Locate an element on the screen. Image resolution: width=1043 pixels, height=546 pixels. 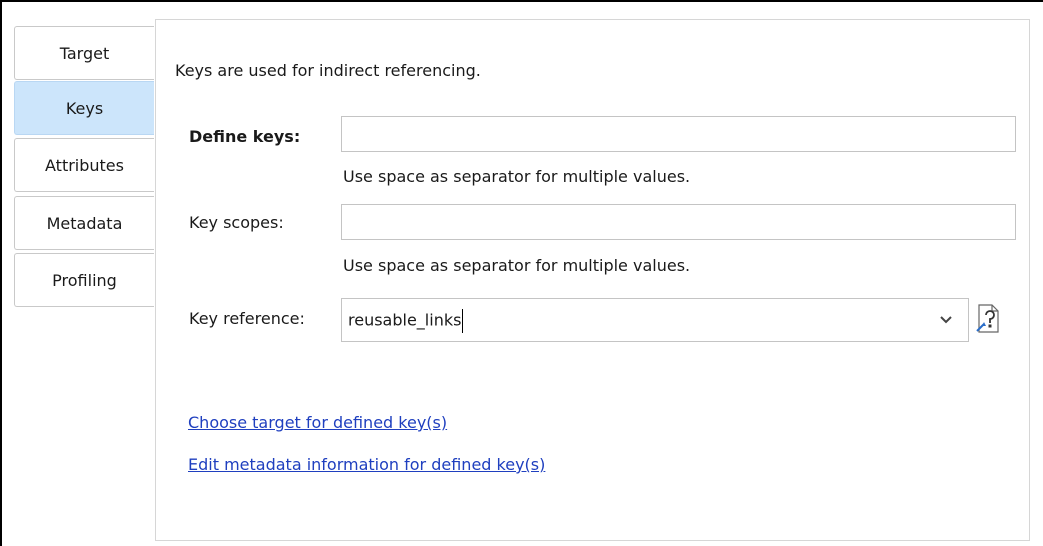
tab-metadata: Metadata is located at coordinates (84, 223).